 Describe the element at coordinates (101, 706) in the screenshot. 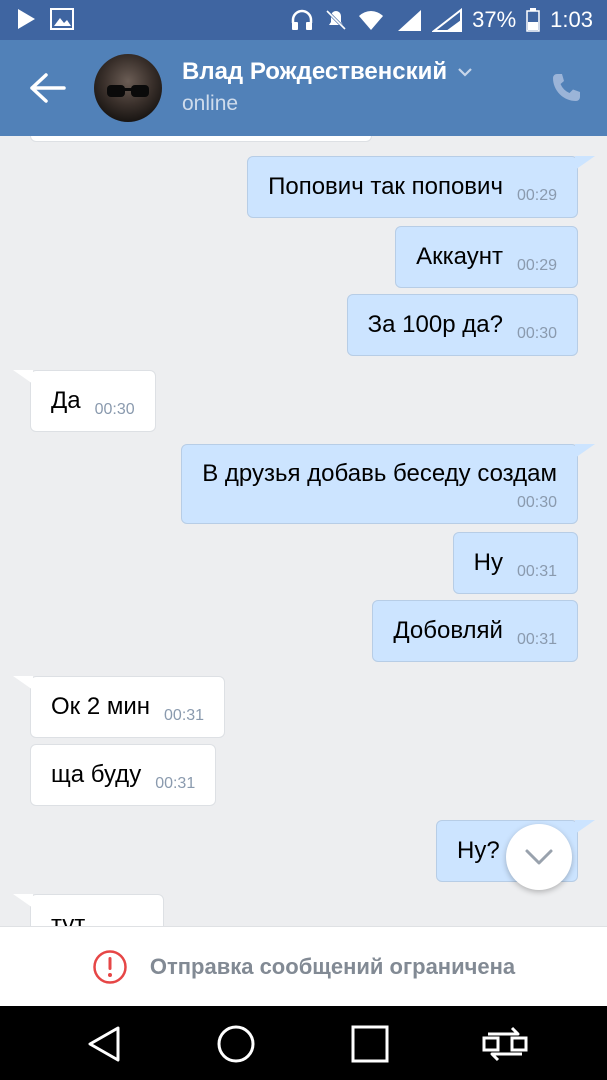

I see `message-text: Ок 2 мин` at that location.